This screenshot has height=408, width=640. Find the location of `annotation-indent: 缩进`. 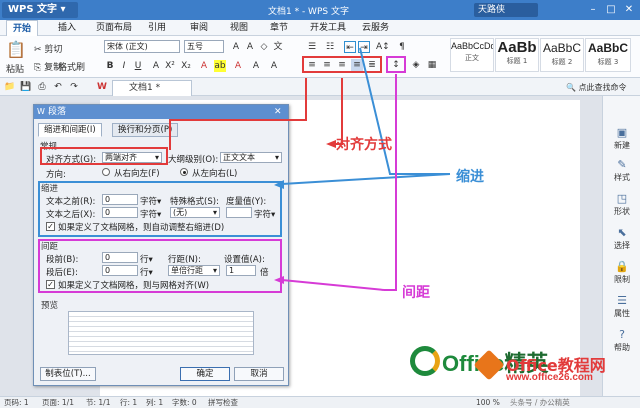

annotation-indent: 缩进 is located at coordinates (470, 177).